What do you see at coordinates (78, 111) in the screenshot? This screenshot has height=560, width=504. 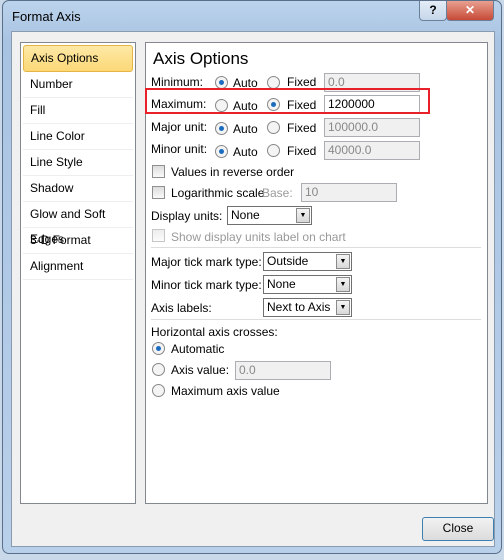 I see `nav-fill: Fill` at bounding box center [78, 111].